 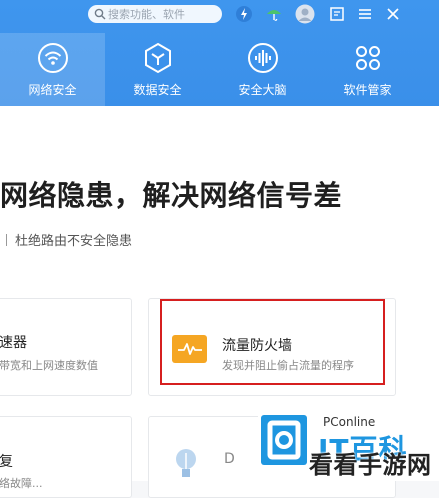 I want to click on search-icon, so click(x=100, y=14).